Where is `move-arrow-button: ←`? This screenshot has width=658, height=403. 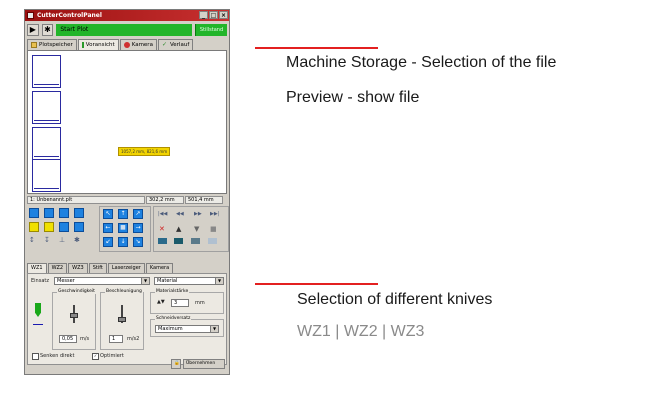 move-arrow-button: ← is located at coordinates (108, 228).